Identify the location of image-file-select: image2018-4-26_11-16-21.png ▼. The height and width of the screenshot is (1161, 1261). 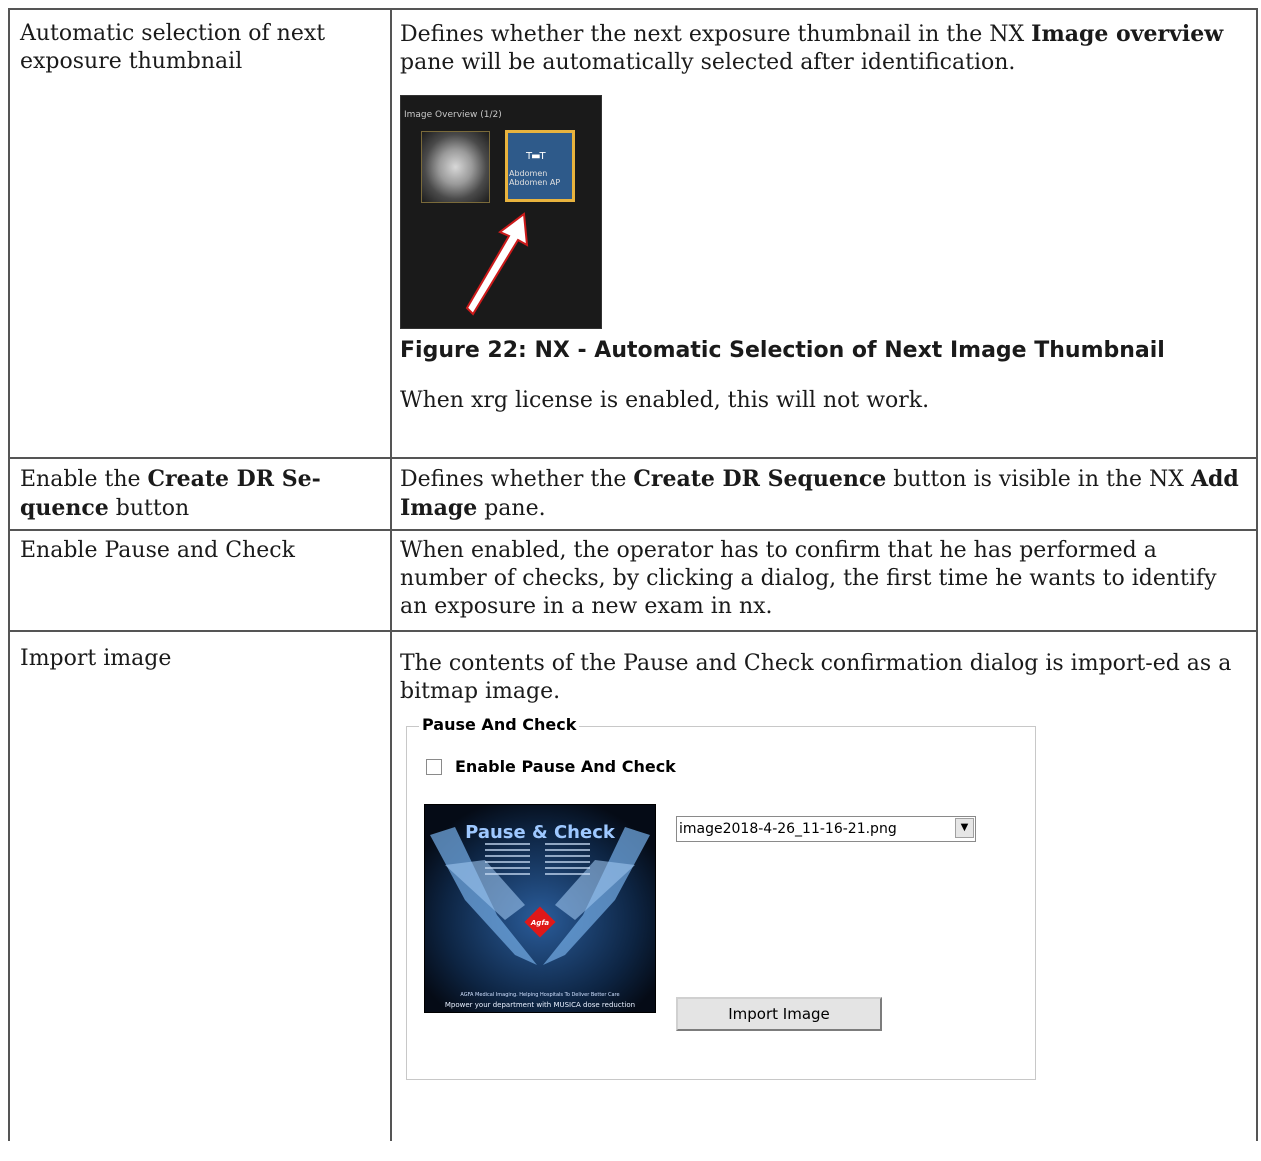
(826, 829).